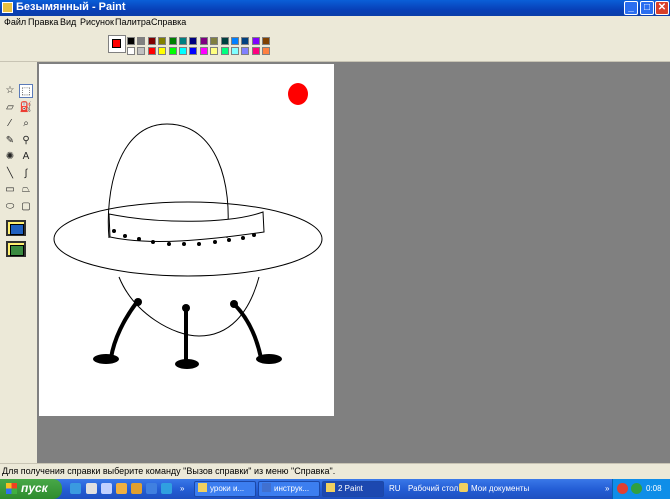  I want to click on current-colors, so click(117, 44).